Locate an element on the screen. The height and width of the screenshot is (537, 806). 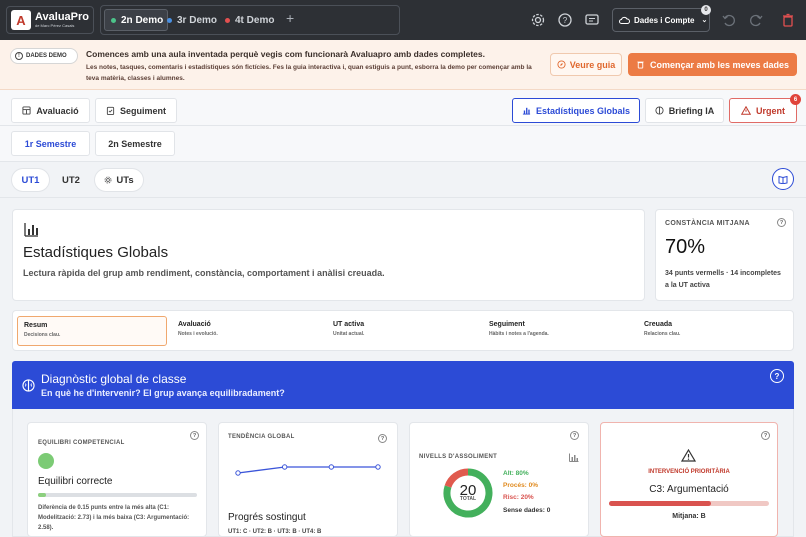
section-tab-desc: Decisions clau. is located at coordinates (42, 335).